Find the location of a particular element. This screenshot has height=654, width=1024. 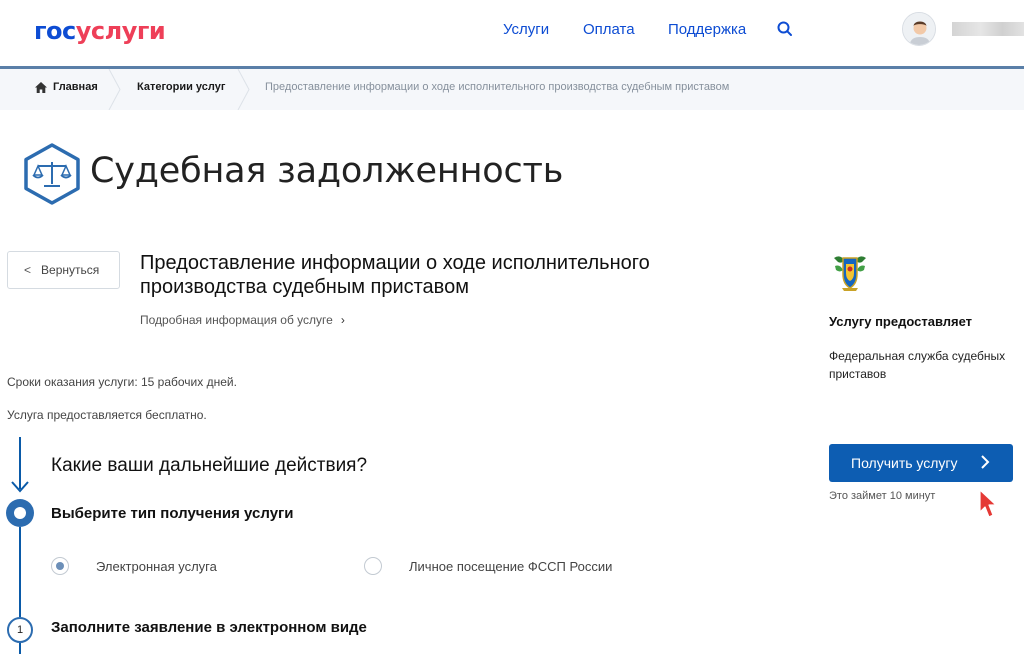

site-header: госуслуги Услуги Оплата Поддержка is located at coordinates (512, 33).